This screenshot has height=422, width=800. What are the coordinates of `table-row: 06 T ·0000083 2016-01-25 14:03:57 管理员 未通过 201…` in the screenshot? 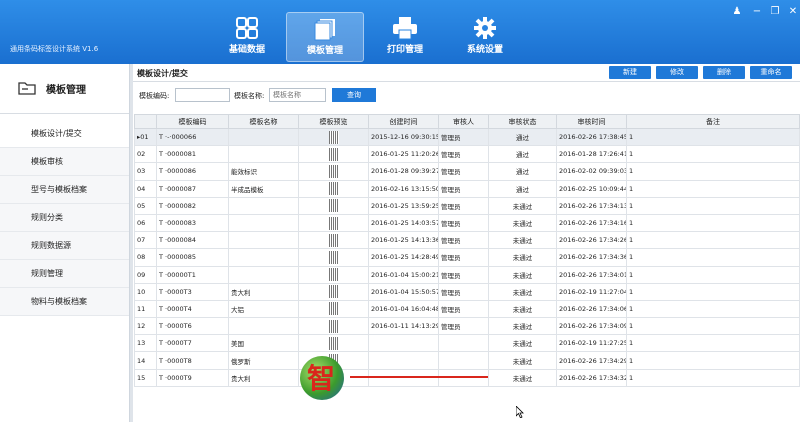 It's located at (467, 223).